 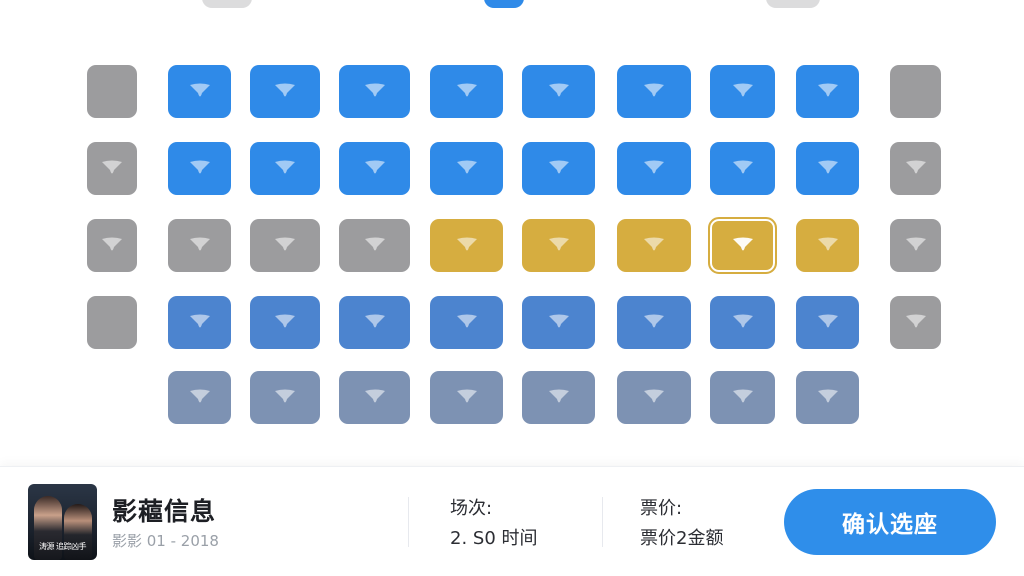 What do you see at coordinates (62, 546) in the screenshot?
I see `poster-title: 涛源 追踪凶手` at bounding box center [62, 546].